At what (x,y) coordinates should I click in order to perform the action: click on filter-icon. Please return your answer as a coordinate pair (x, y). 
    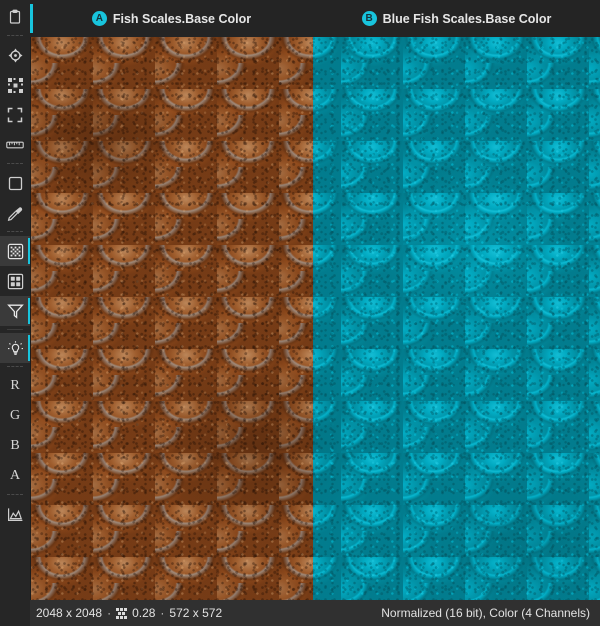
    Looking at the image, I should click on (15, 311).